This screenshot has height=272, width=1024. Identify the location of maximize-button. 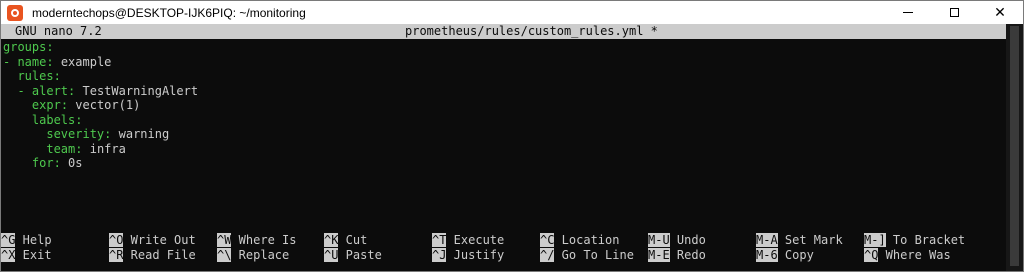
(954, 12).